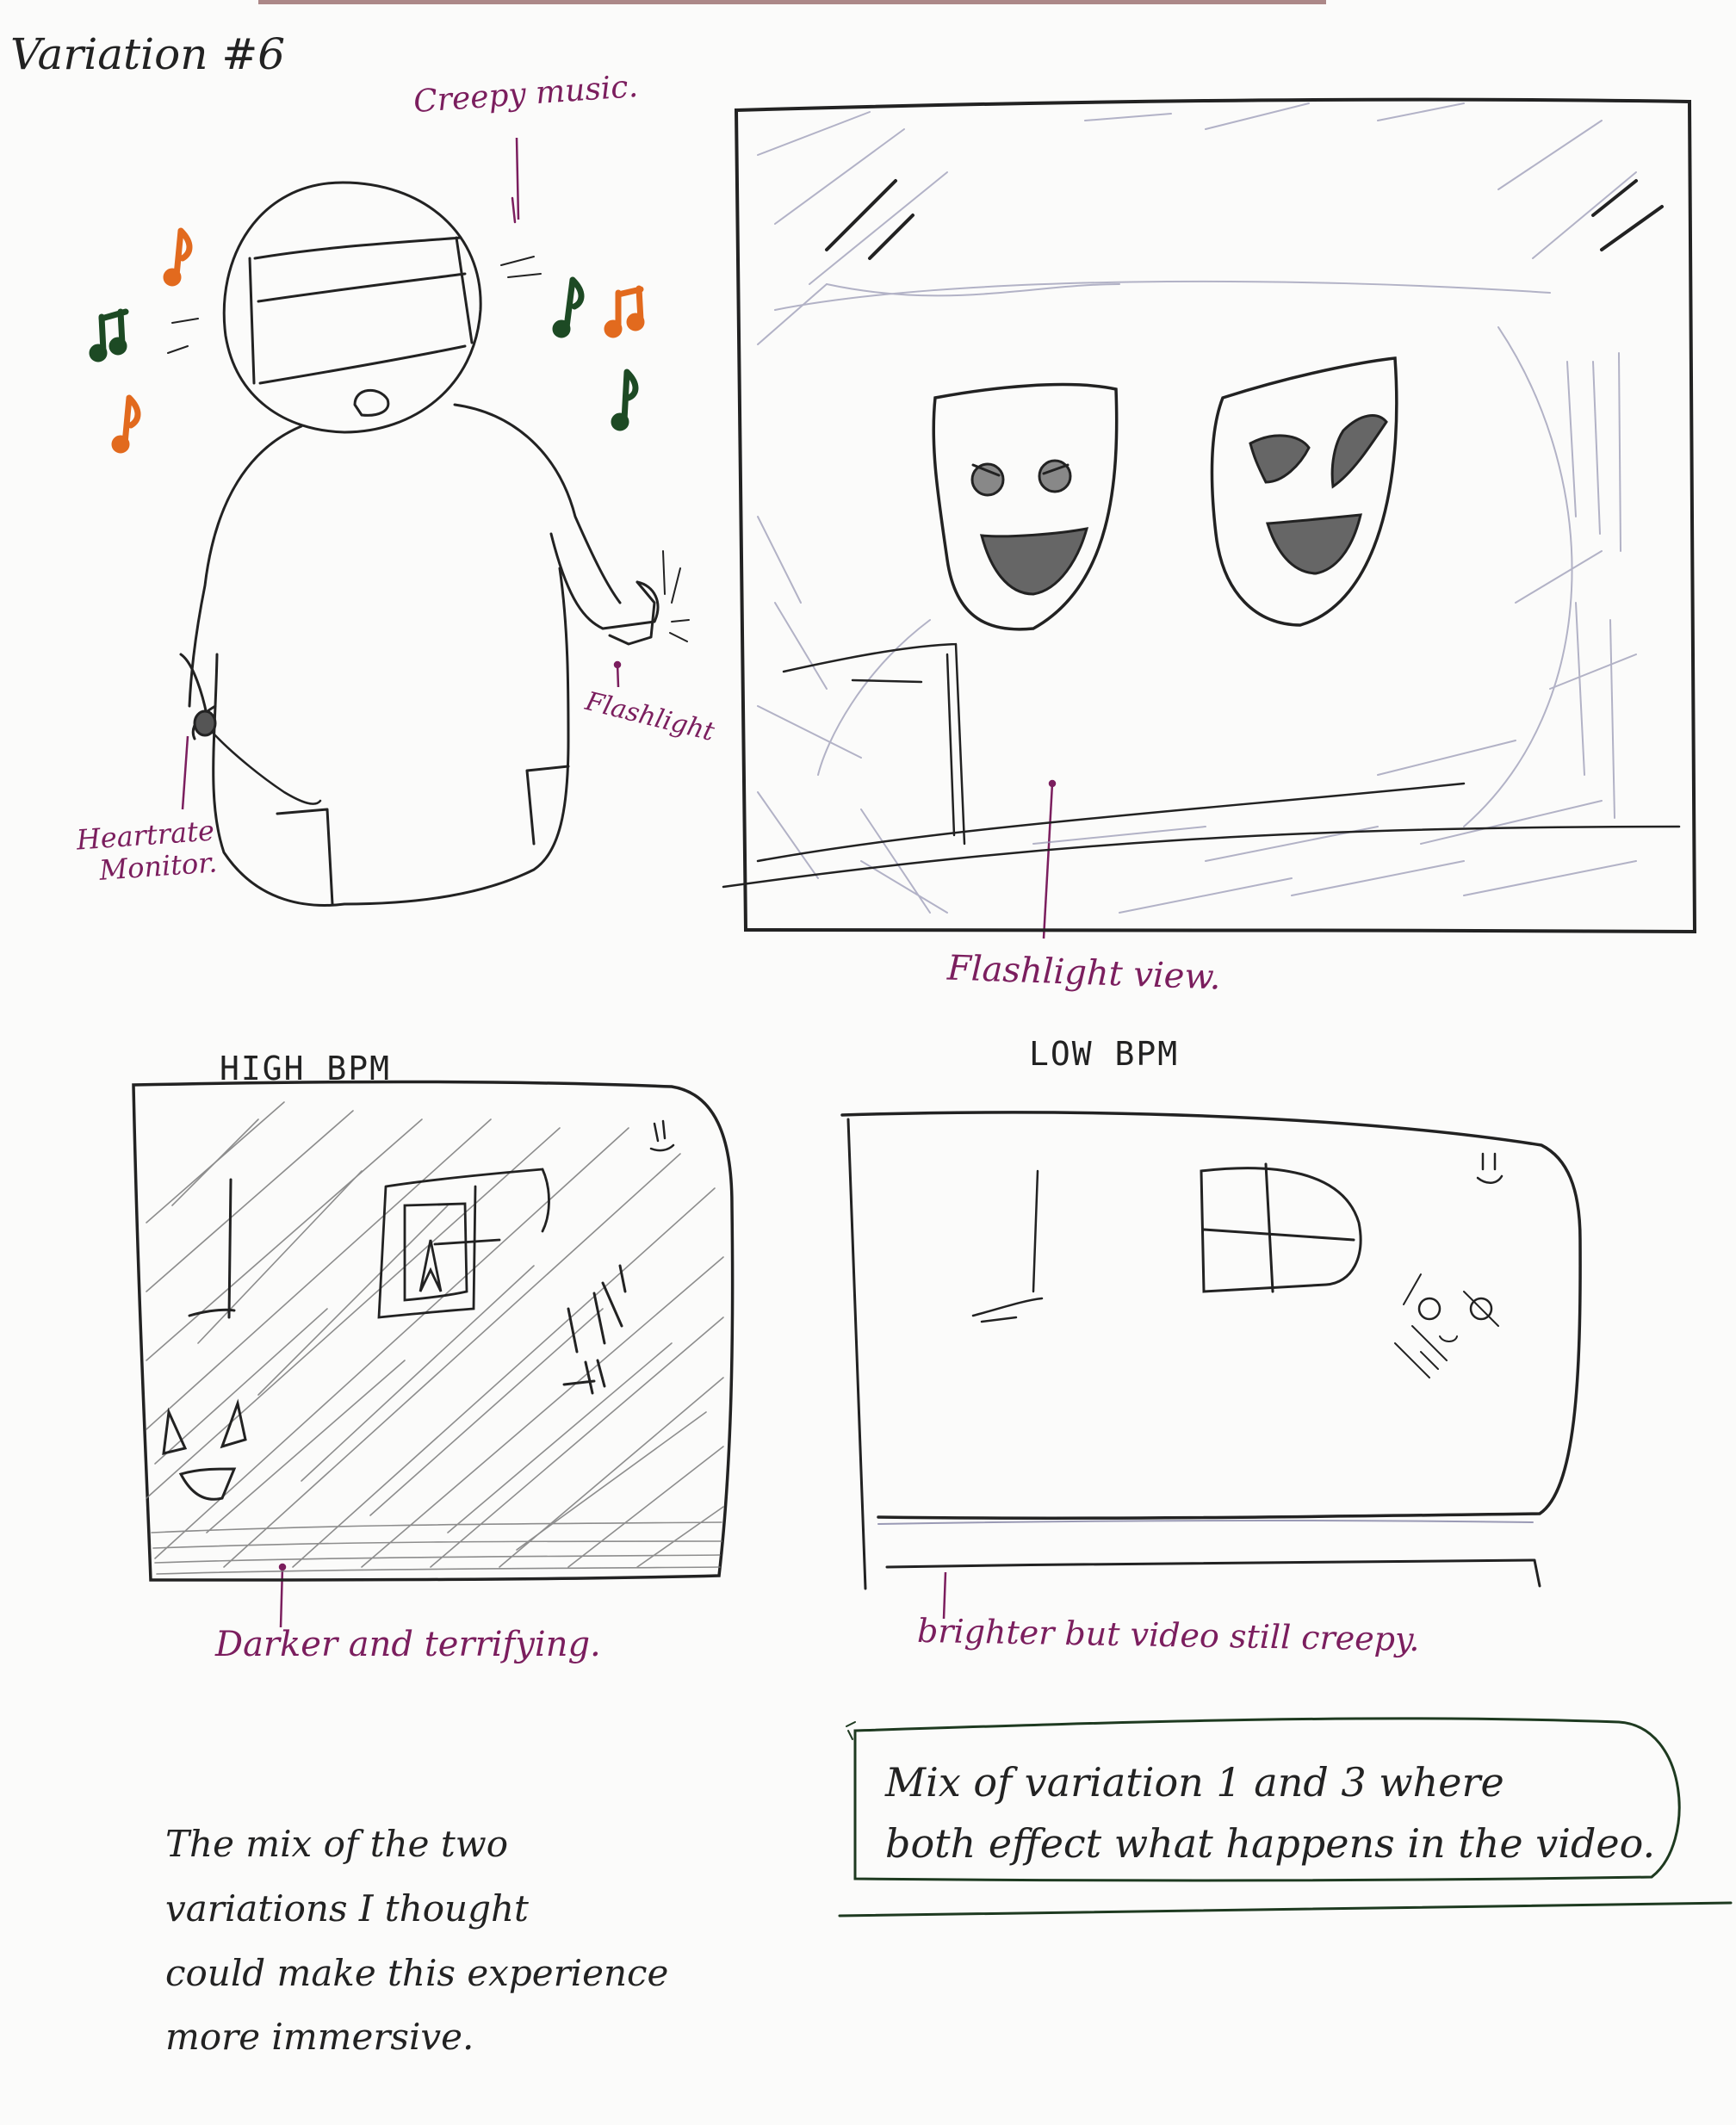  What do you see at coordinates (1168, 1635) in the screenshot?
I see `low-bpm-caption: brighter but video still creepy.` at bounding box center [1168, 1635].